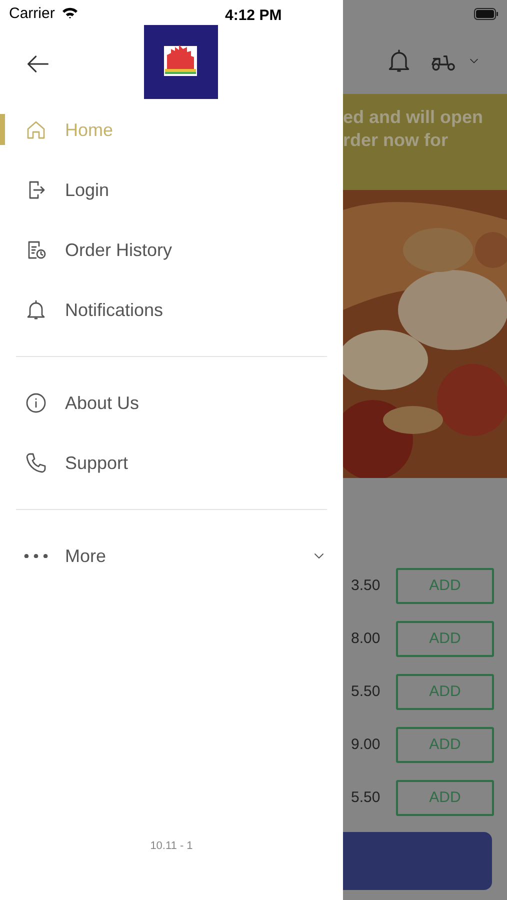 This screenshot has height=900, width=507. What do you see at coordinates (413, 117) in the screenshot?
I see `notice-text: ed and will open` at bounding box center [413, 117].